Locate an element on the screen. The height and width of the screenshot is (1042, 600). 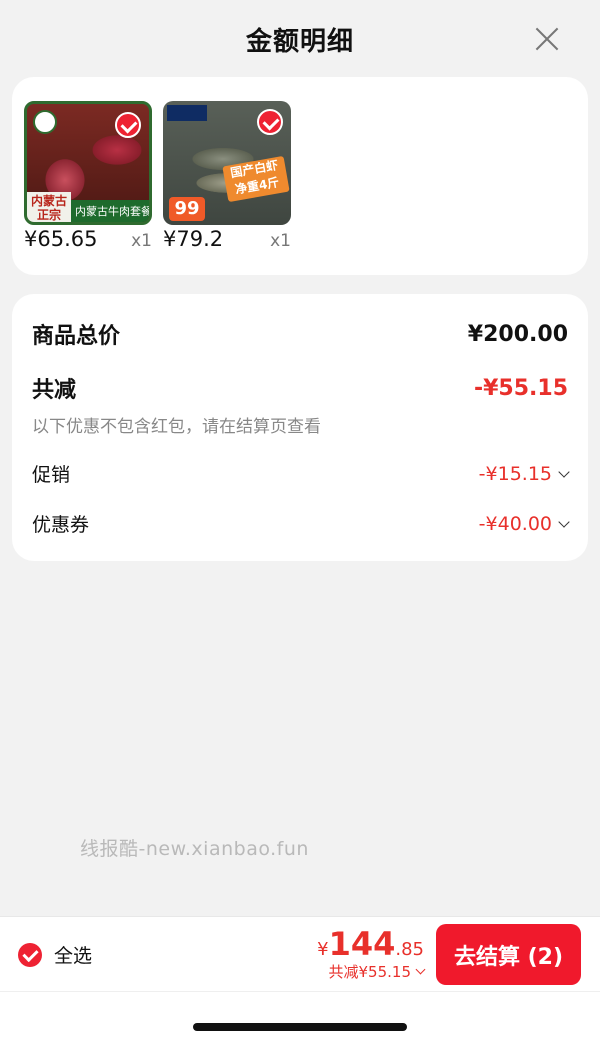
sheet-header: 金额明细 is located at coordinates (300, 39).